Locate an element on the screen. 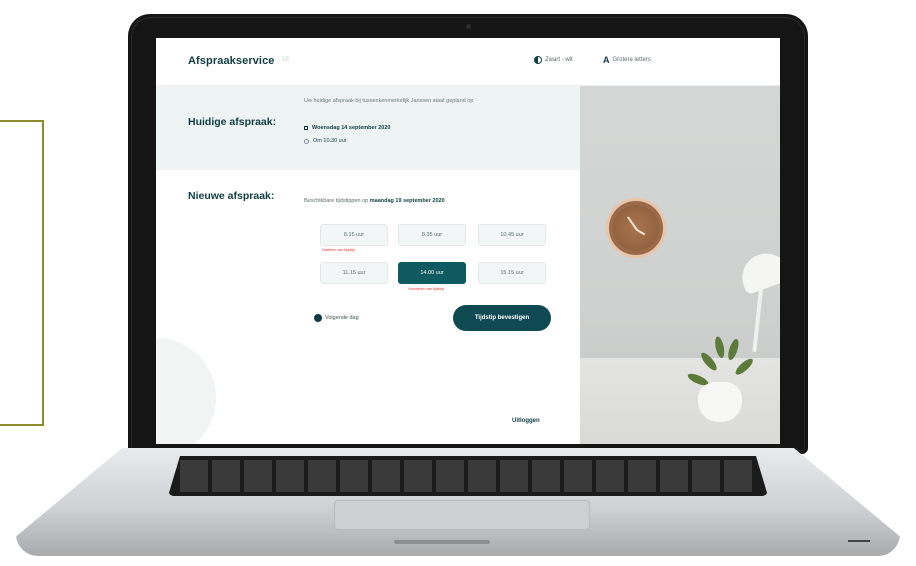  wall-clock-icon is located at coordinates (636, 228).